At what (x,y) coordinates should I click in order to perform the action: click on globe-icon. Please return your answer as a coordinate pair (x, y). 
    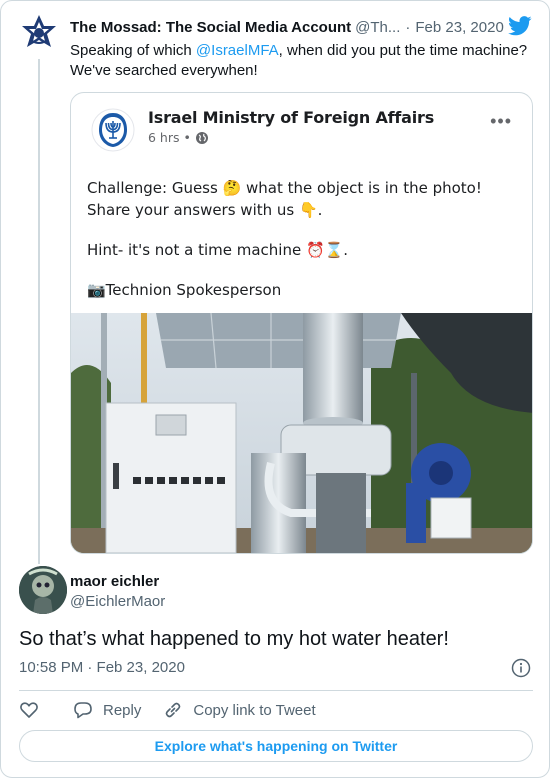
    Looking at the image, I should click on (201, 137).